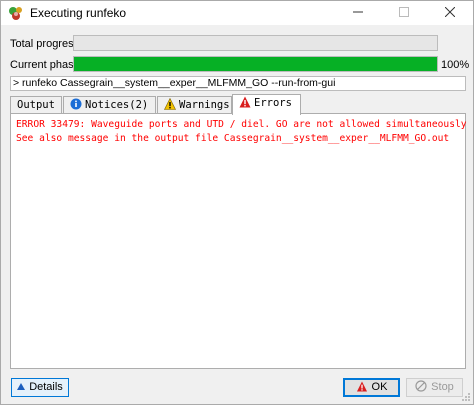 Image resolution: width=474 pixels, height=405 pixels. I want to click on tab-notices-label: Notices(2), so click(117, 105).